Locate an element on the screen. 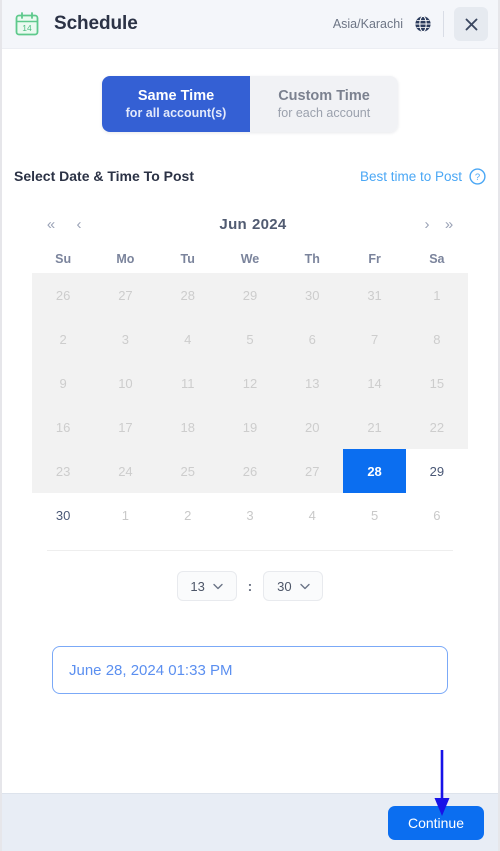 The width and height of the screenshot is (500, 851). calendar-icon-day: 14 is located at coordinates (27, 28).